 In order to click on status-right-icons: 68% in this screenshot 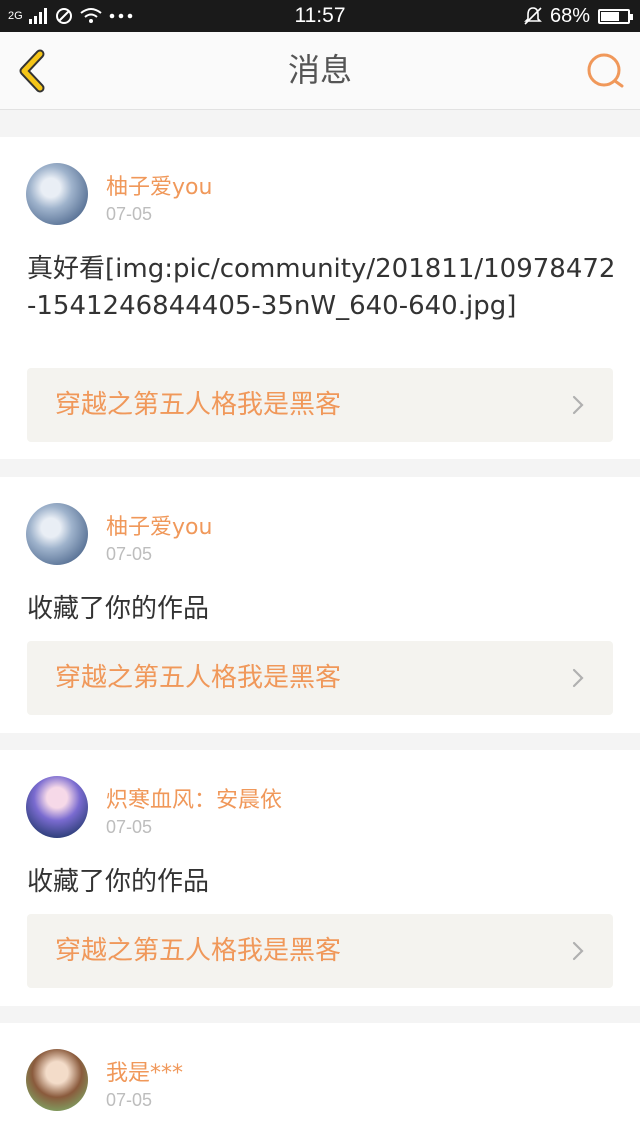, I will do `click(578, 16)`.